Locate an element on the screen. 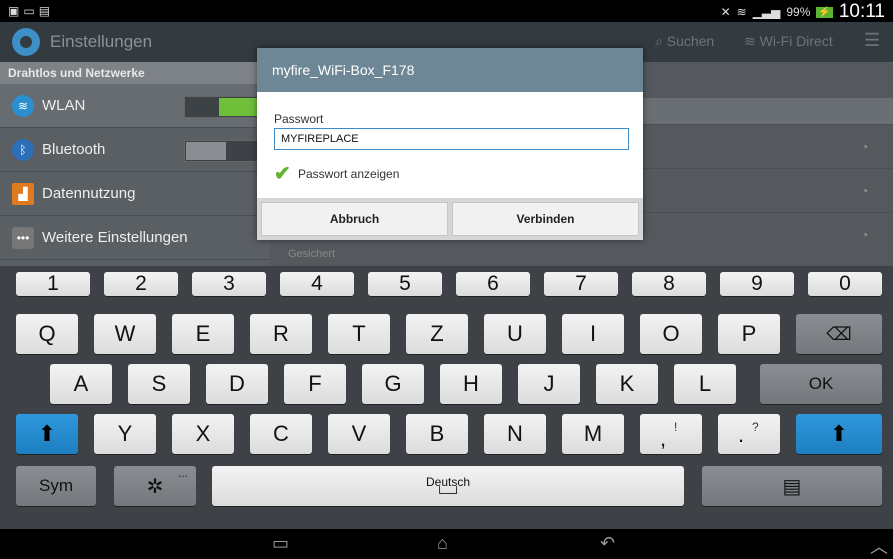  recent-apps-icon: ▭ is located at coordinates (280, 543).